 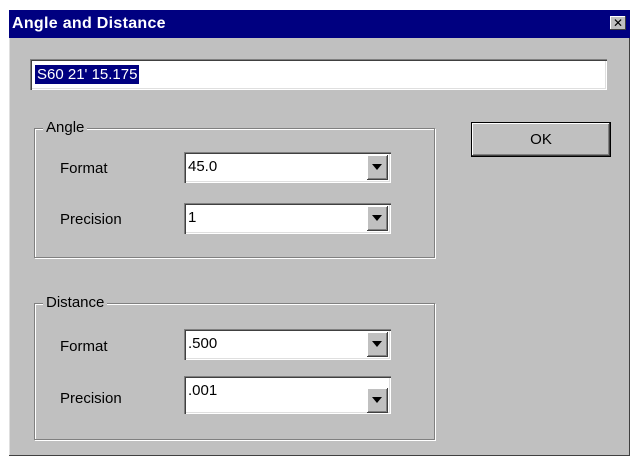 I want to click on distance-precision-label: Precision, so click(x=91, y=398).